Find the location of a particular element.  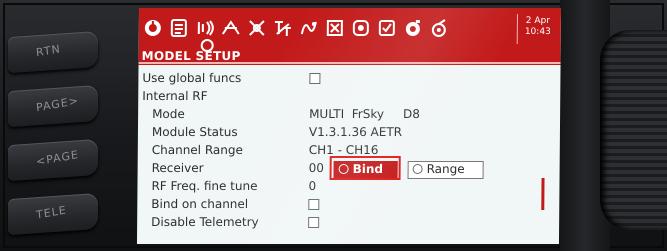

module-status-row: Module Status V1.3.1.36 AETR is located at coordinates (349, 132).